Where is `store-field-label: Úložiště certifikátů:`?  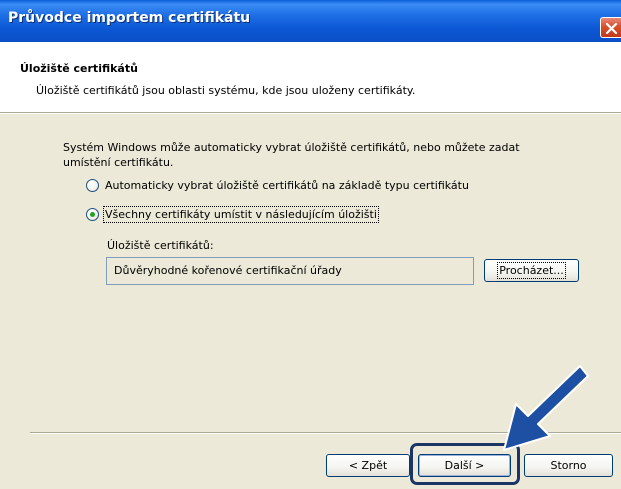
store-field-label: Úložiště certifikátů: is located at coordinates (160, 245).